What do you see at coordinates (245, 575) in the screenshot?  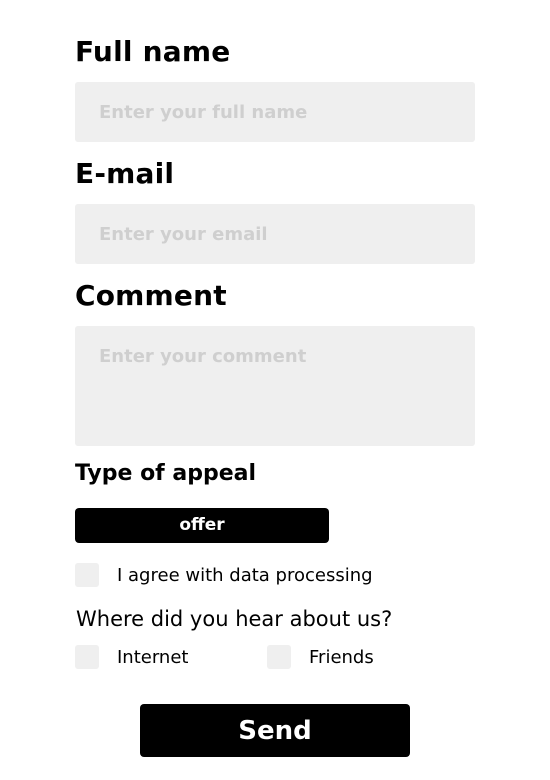 I see `agree-label: I agree with data processing` at bounding box center [245, 575].